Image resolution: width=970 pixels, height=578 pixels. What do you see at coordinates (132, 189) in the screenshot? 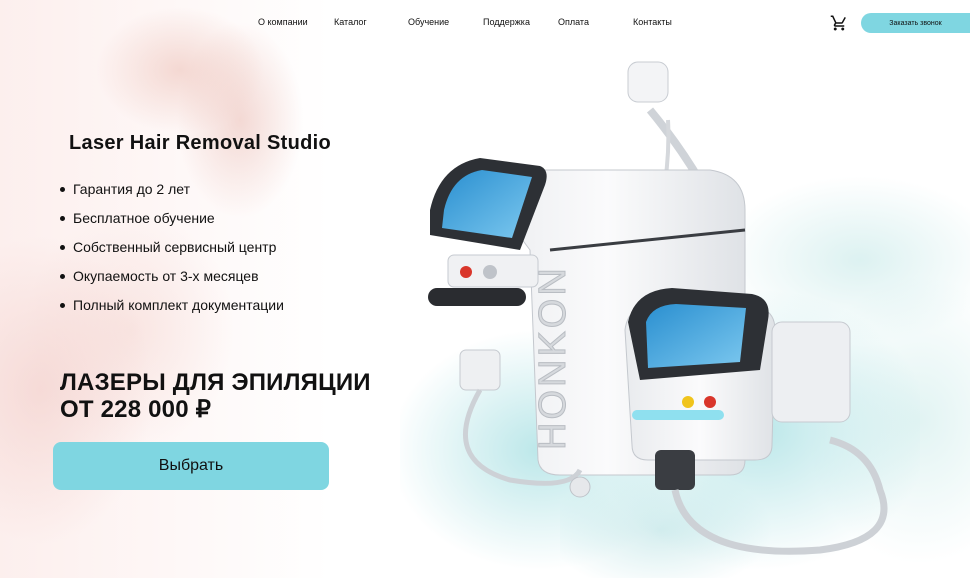
I see `feature-text: Гарантия до 2 лет` at bounding box center [132, 189].